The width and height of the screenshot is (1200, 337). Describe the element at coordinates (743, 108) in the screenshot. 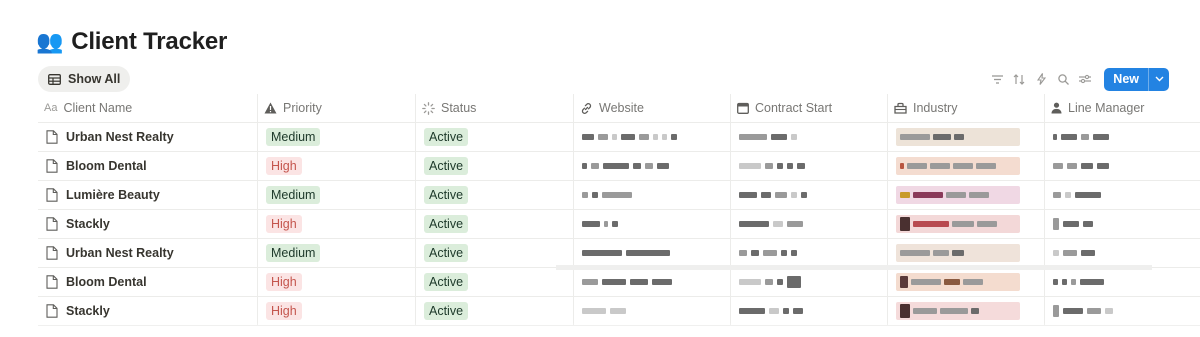

I see `calendar-icon` at that location.